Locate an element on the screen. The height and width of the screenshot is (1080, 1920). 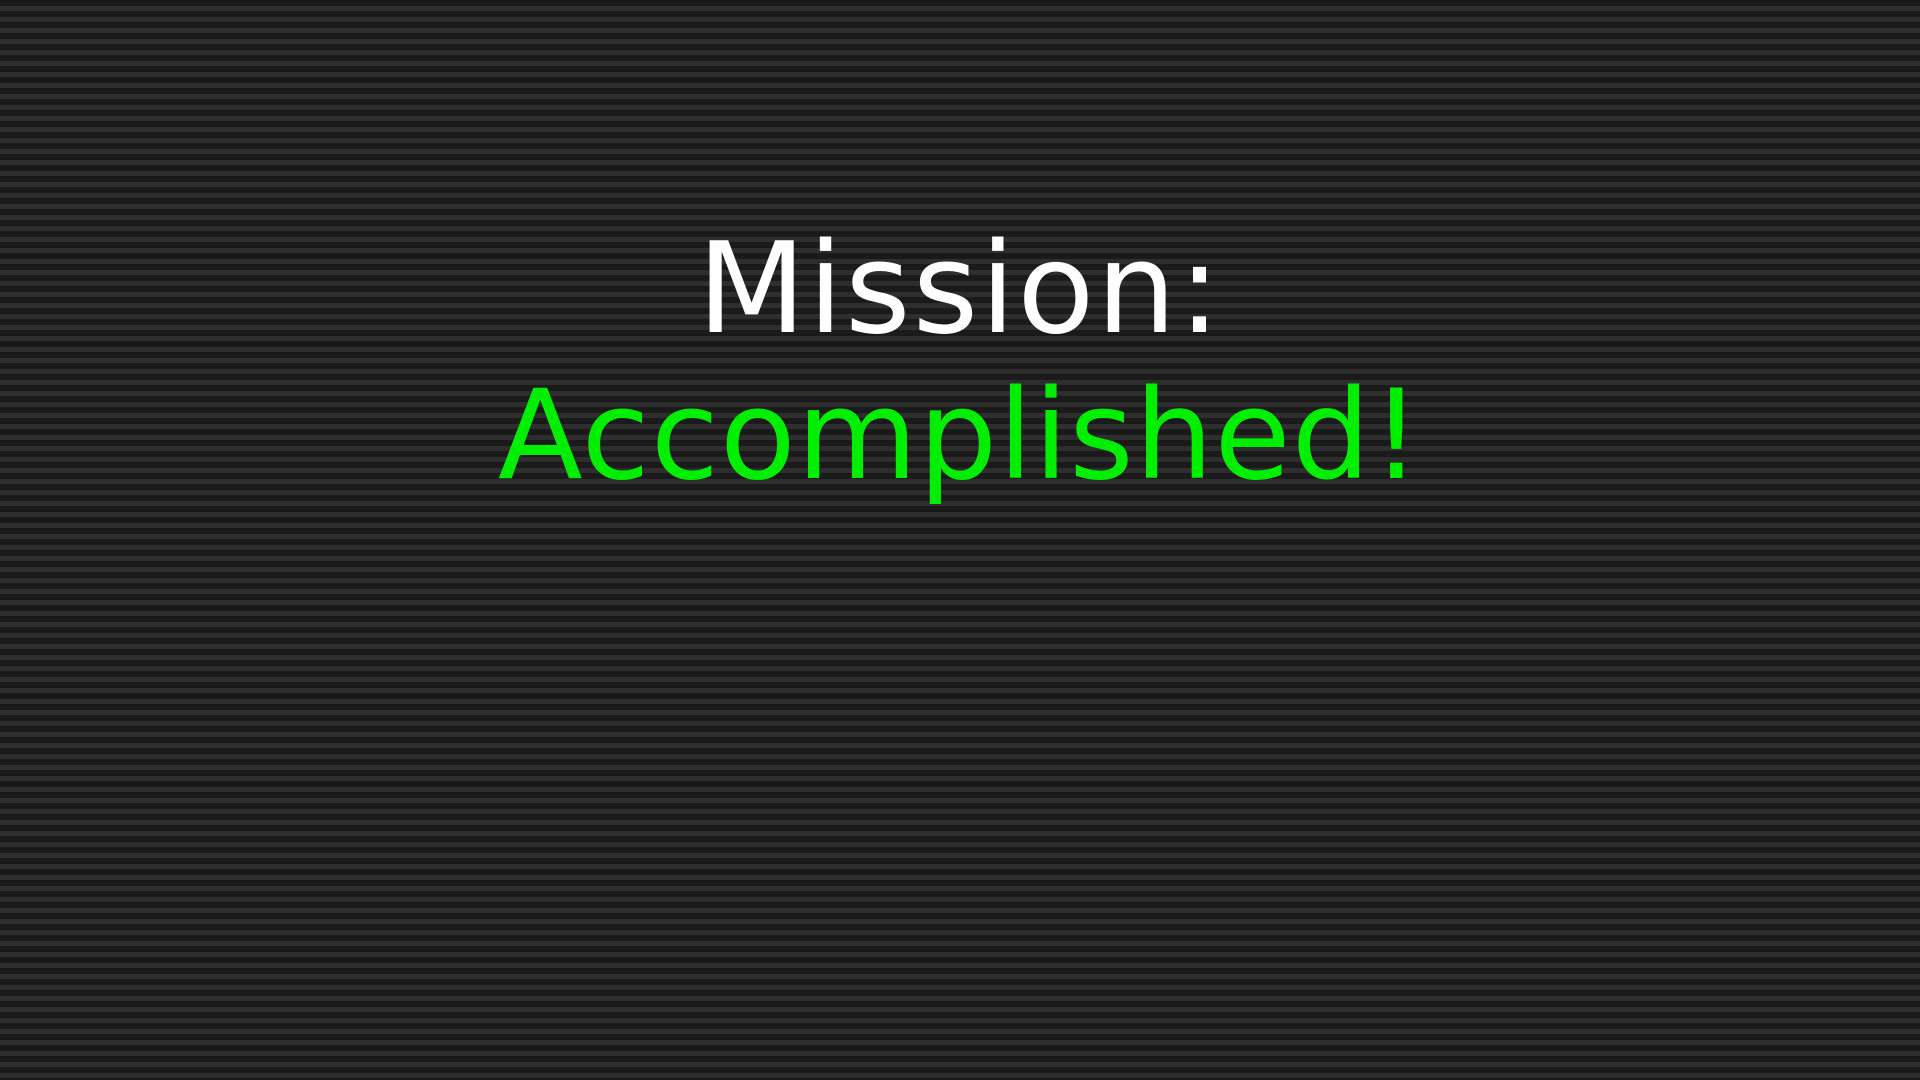
accomplished-label: Accomplished! is located at coordinates (960, 436).